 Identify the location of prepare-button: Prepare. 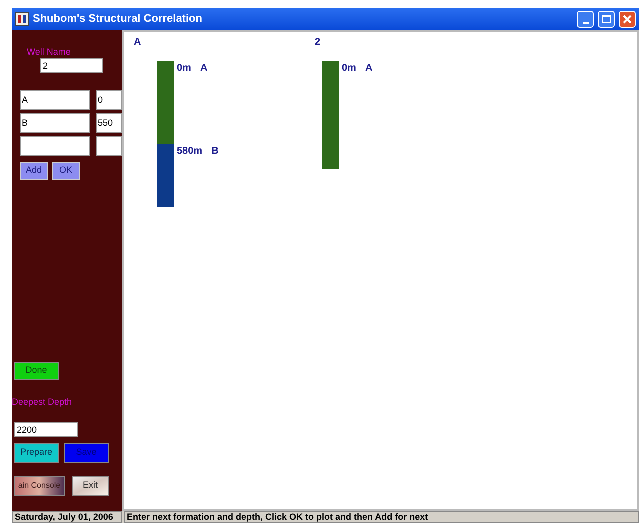
(36, 453).